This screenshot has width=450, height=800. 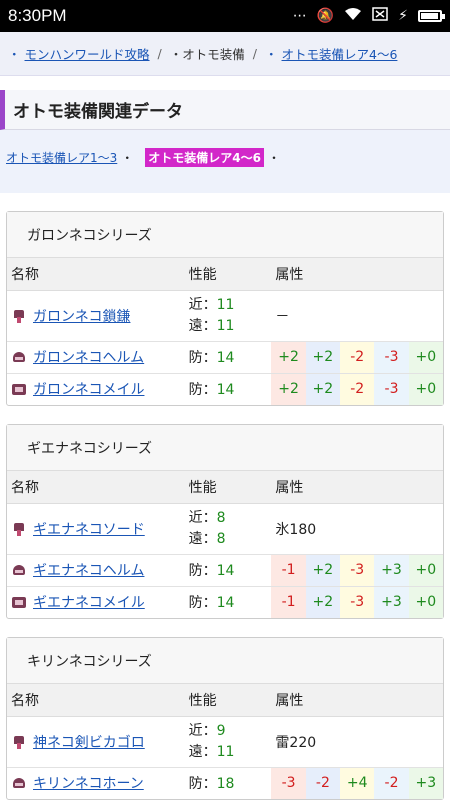 I want to click on series-title: キリンネコシリーズ, so click(x=225, y=661).